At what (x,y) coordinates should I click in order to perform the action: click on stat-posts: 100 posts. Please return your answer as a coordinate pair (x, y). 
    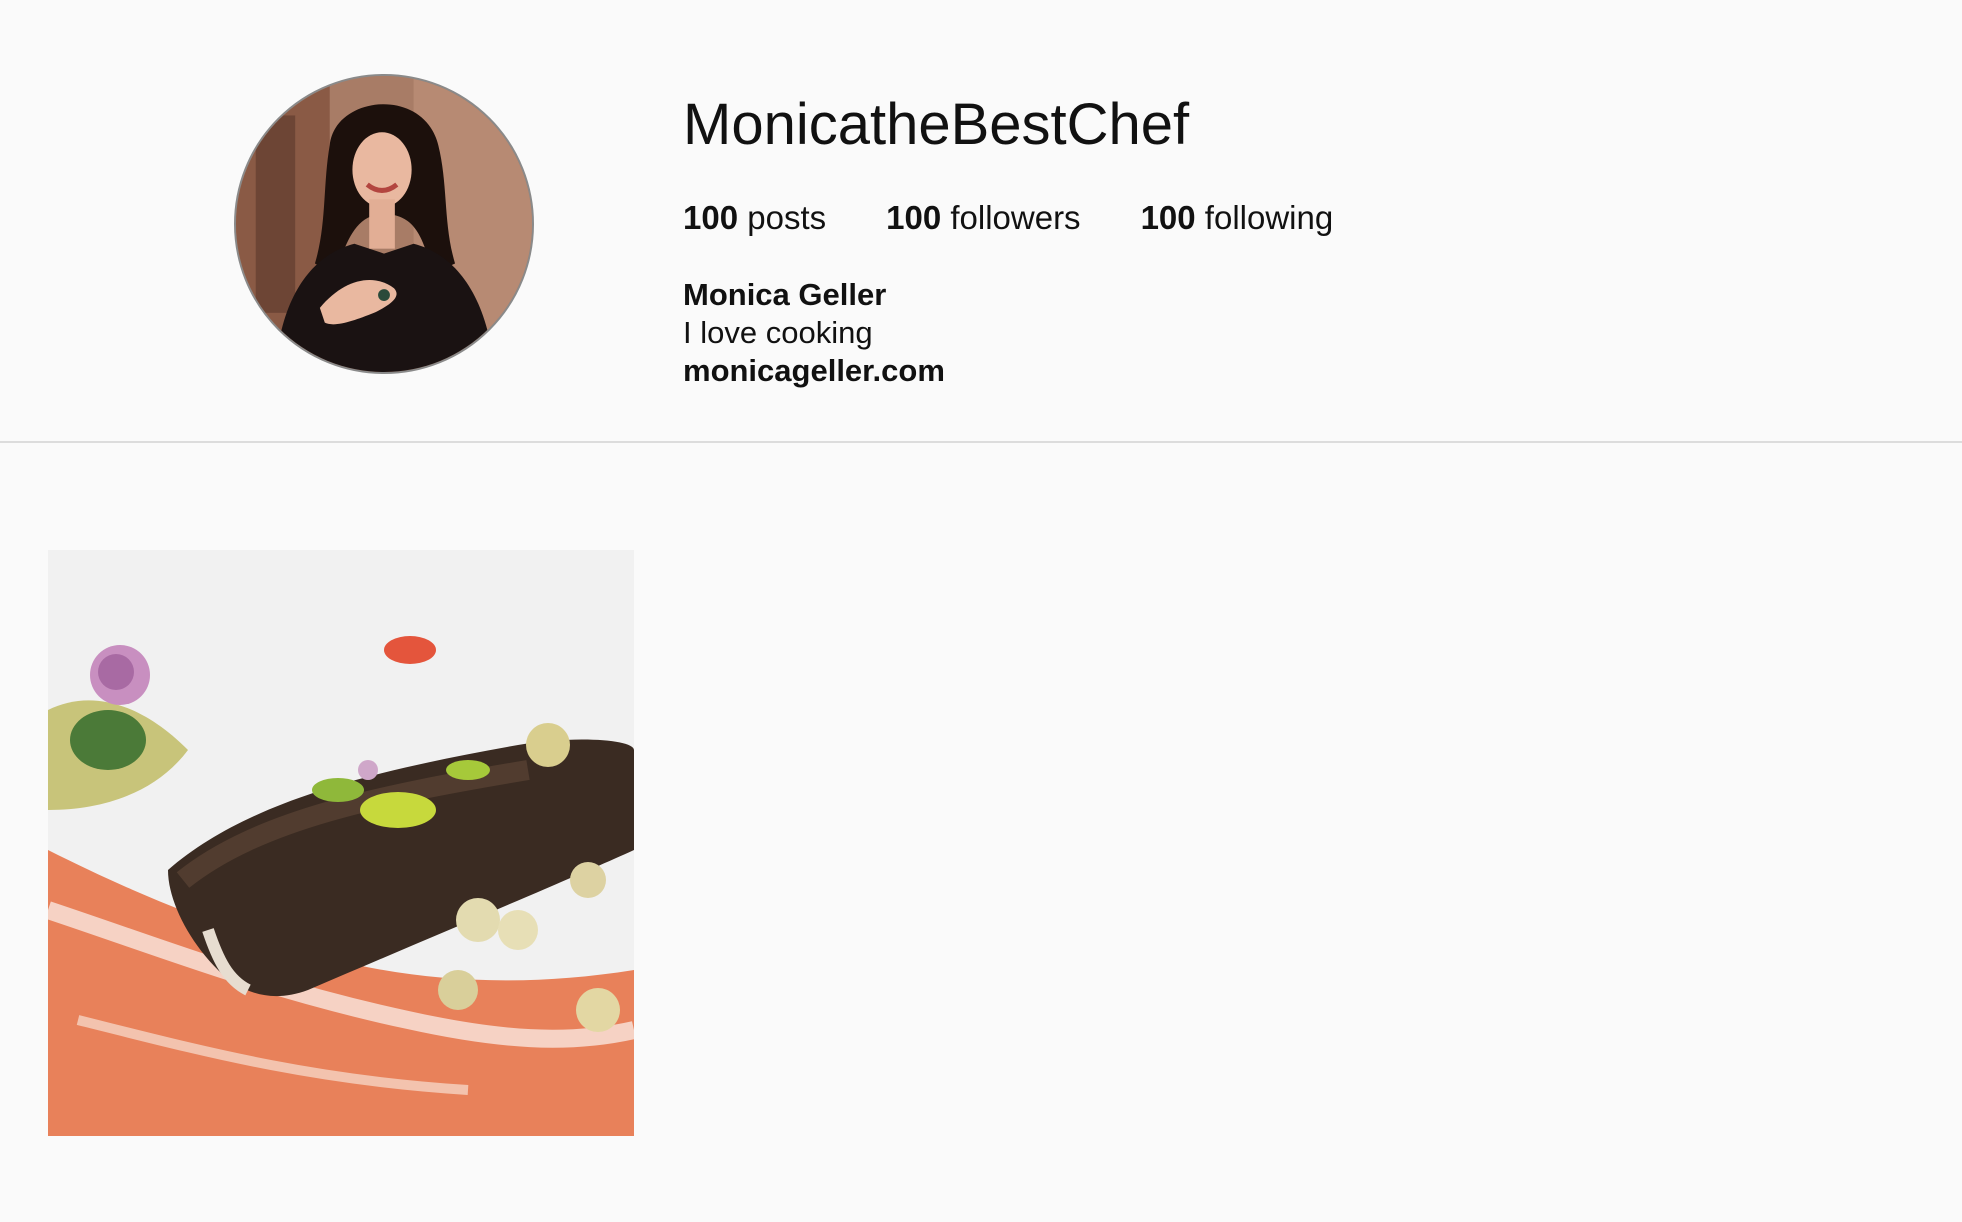
    Looking at the image, I should click on (754, 218).